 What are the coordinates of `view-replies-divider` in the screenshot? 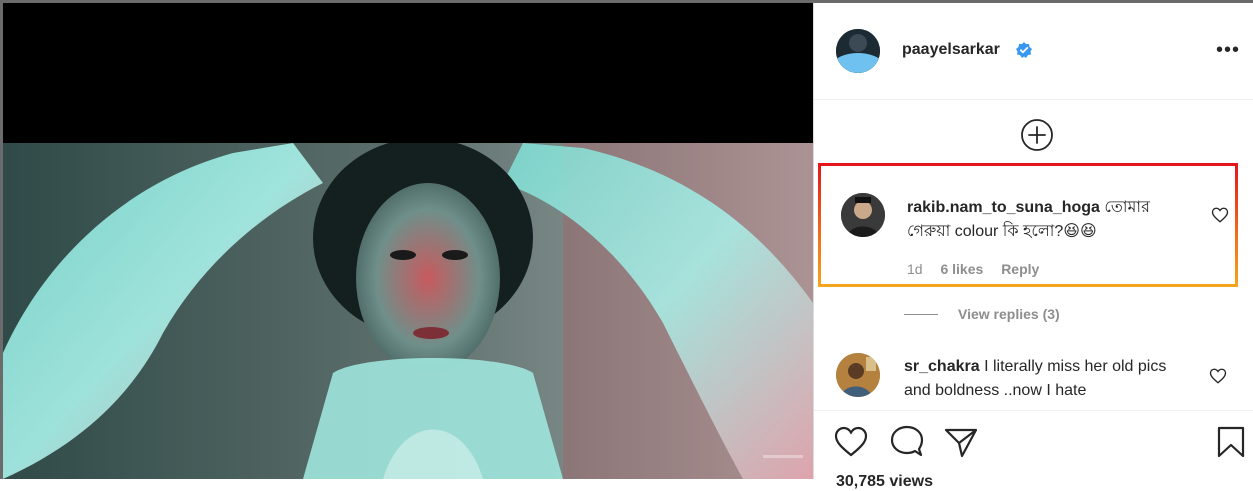 It's located at (921, 314).